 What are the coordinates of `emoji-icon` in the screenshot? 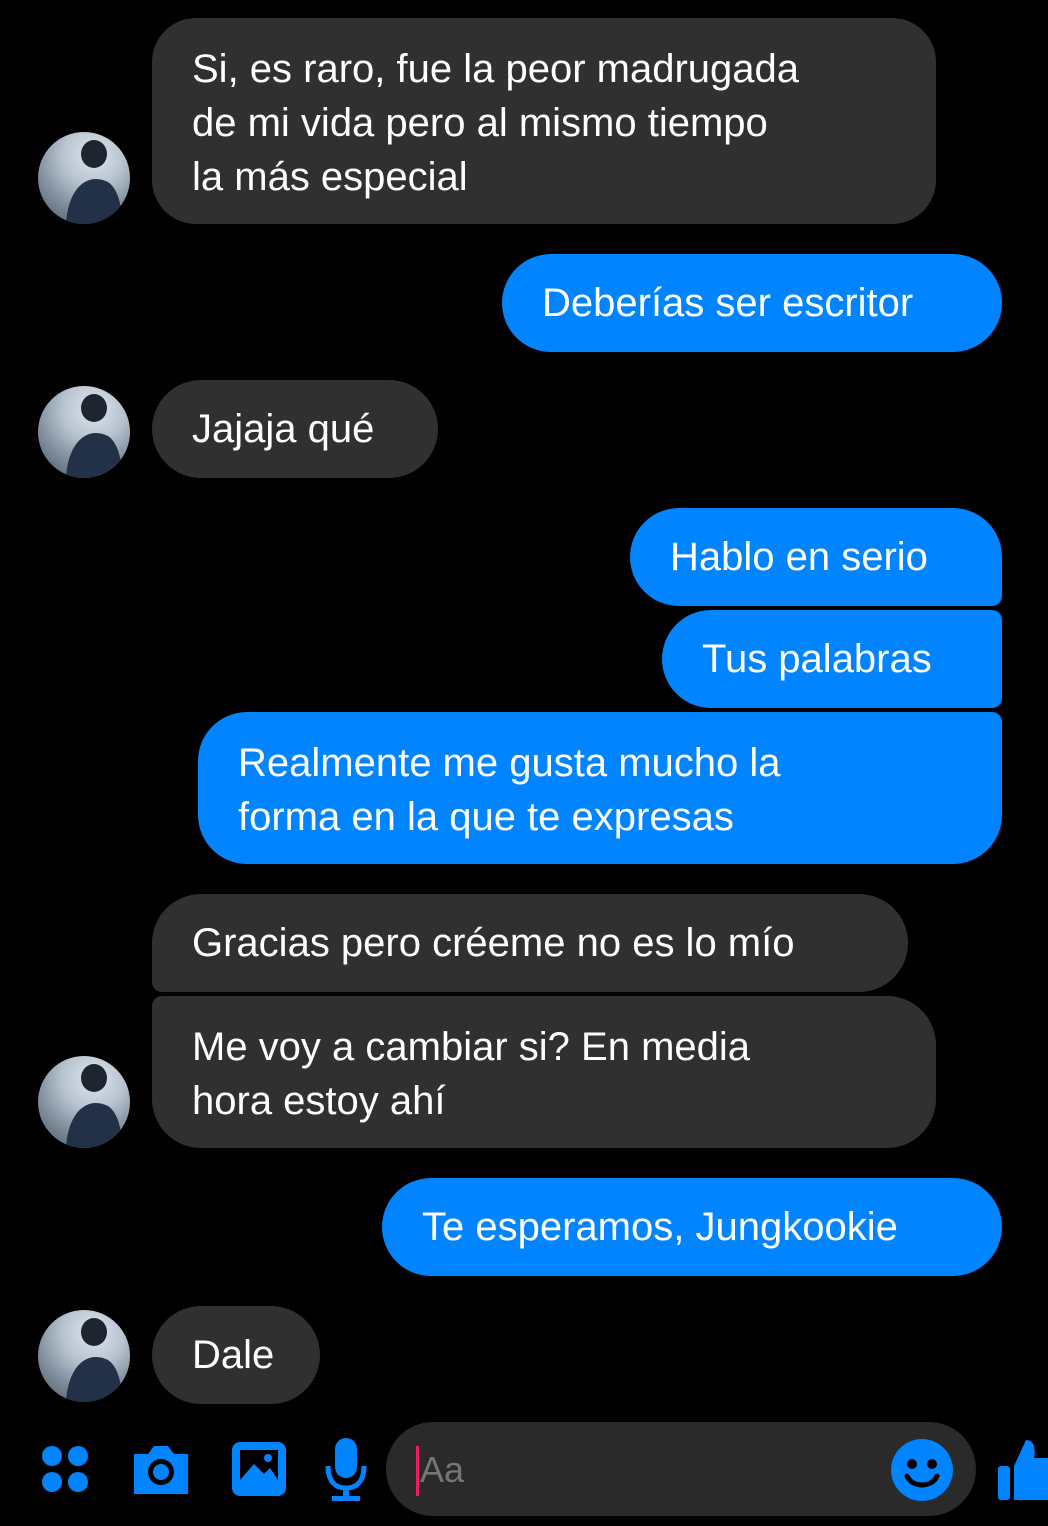 It's located at (922, 1470).